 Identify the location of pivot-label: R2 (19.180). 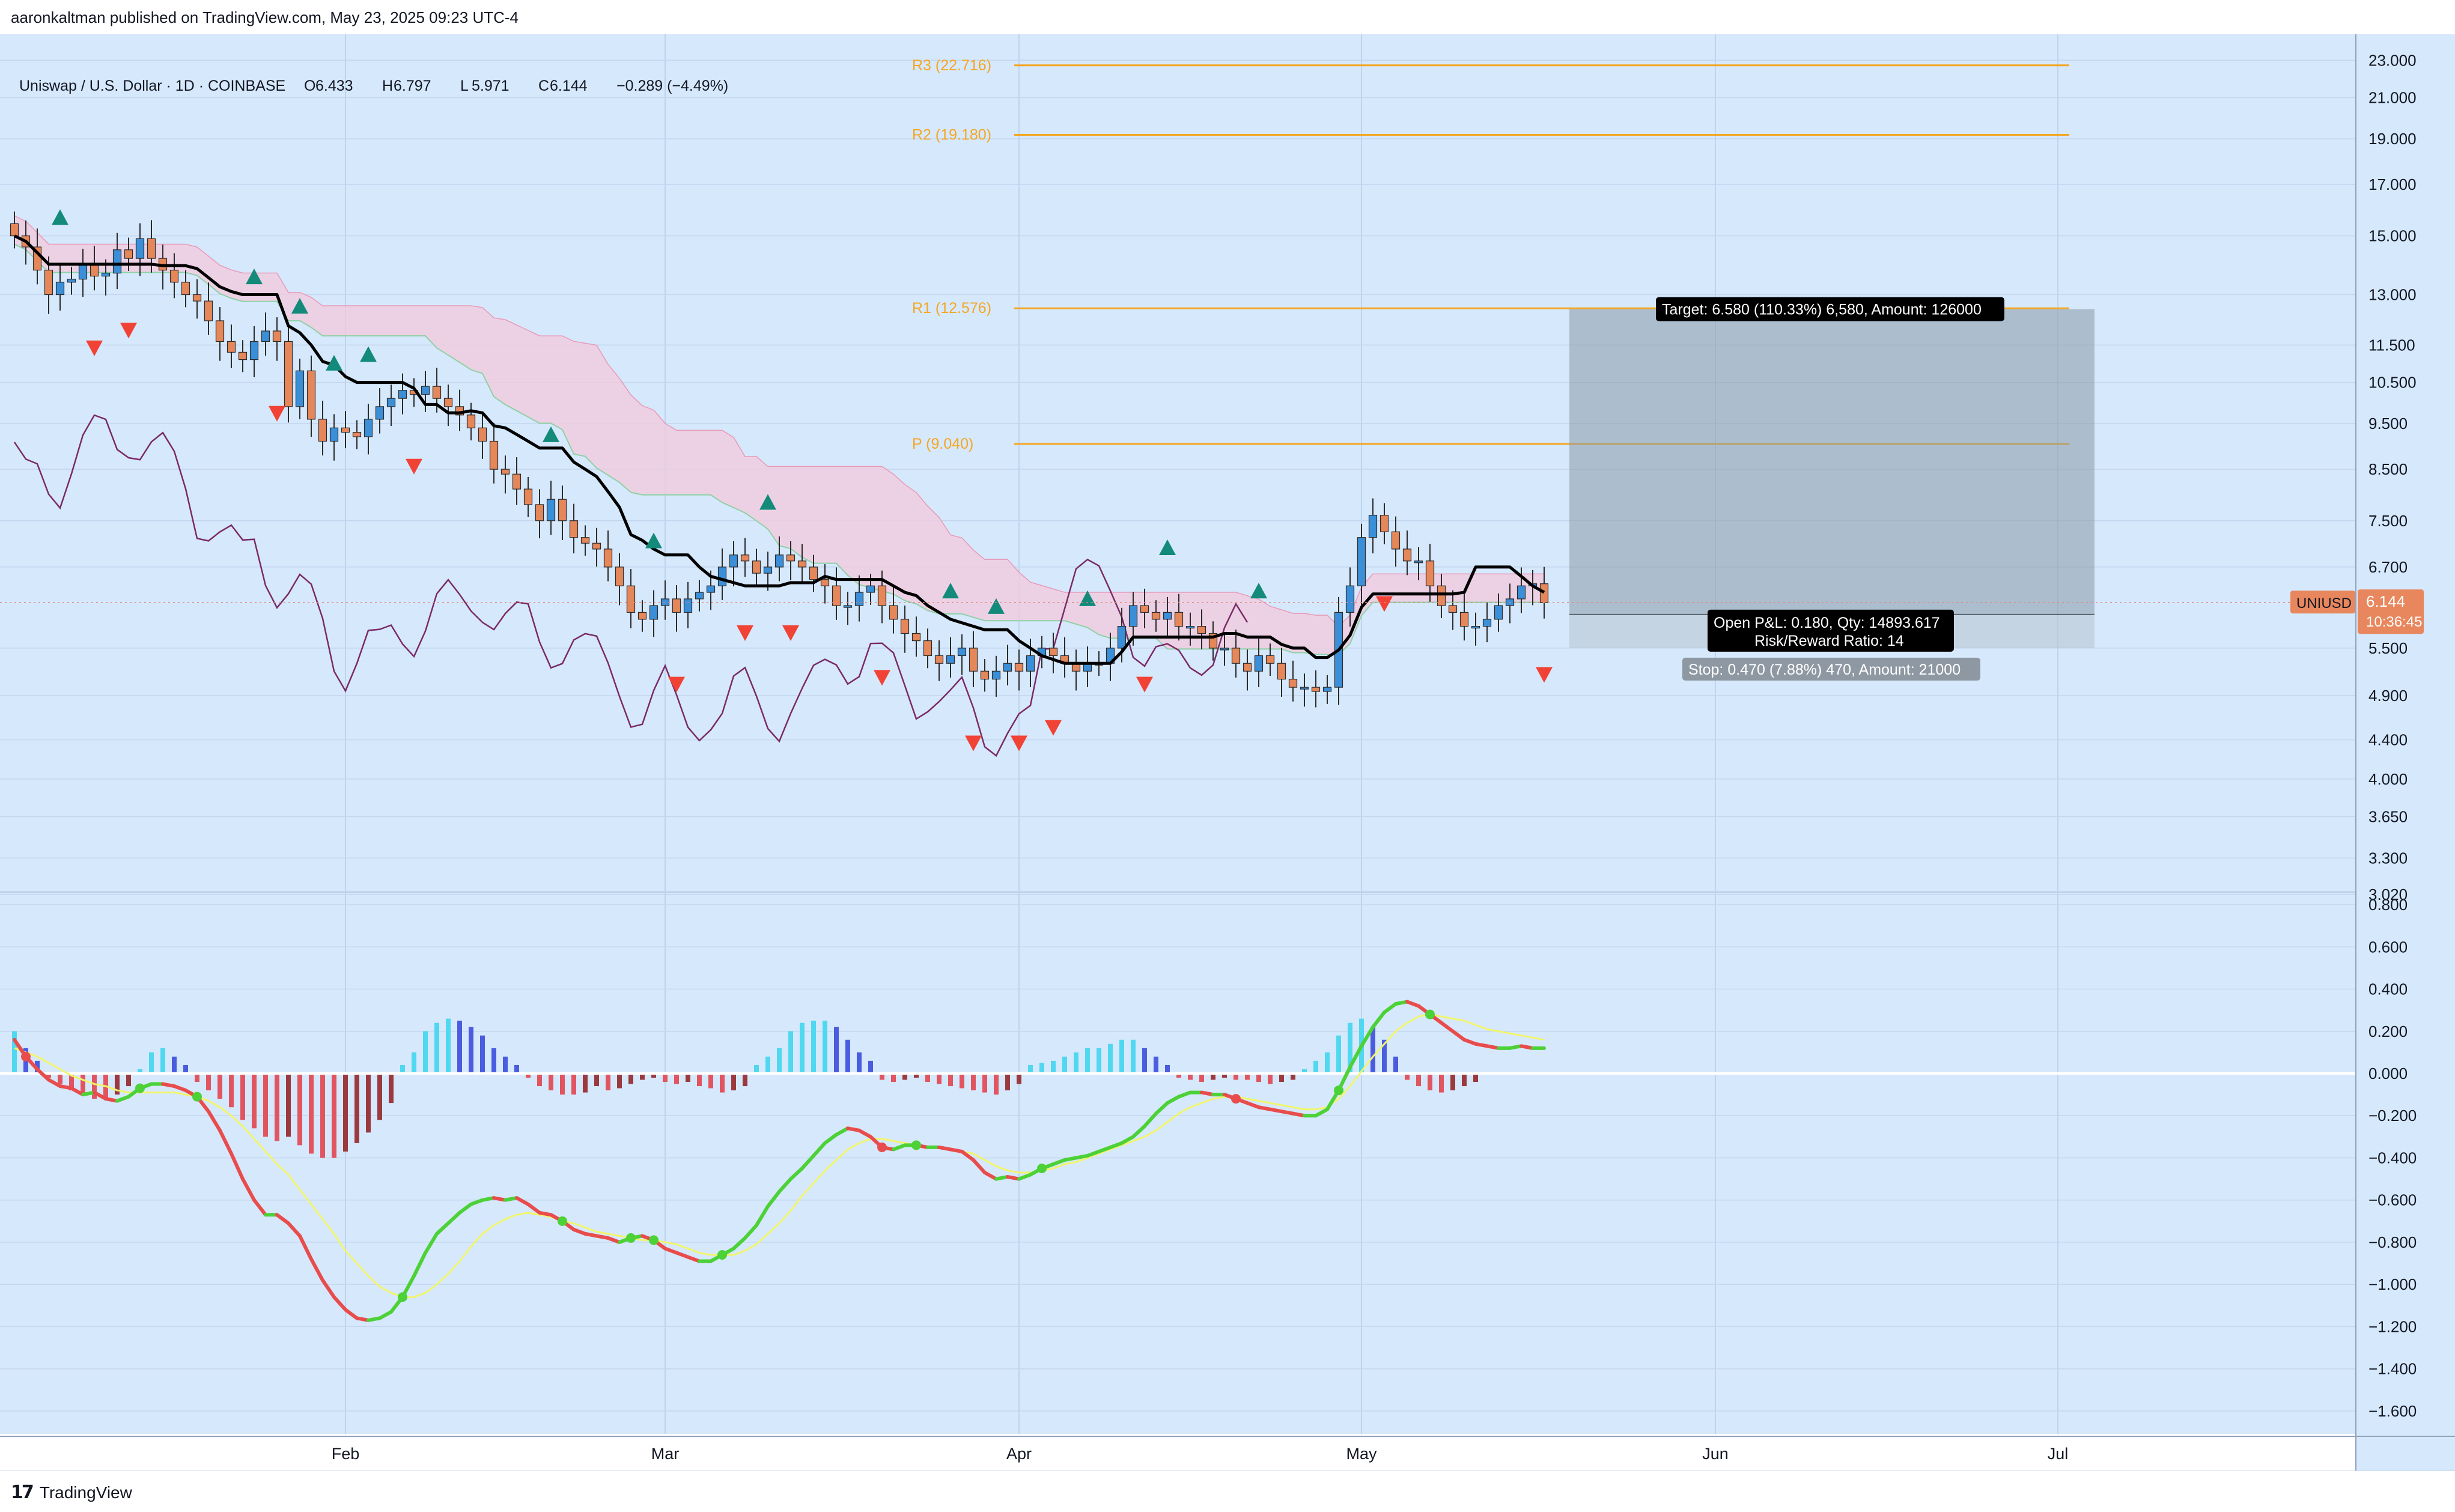
(951, 134).